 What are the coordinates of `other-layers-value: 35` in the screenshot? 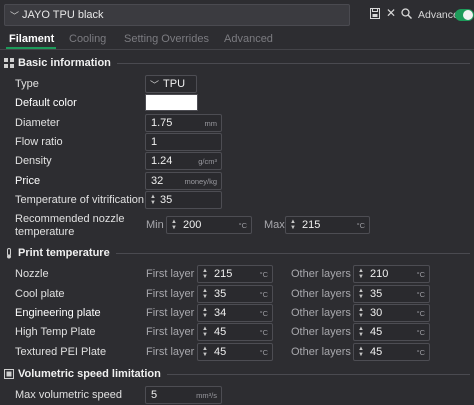 It's located at (376, 294).